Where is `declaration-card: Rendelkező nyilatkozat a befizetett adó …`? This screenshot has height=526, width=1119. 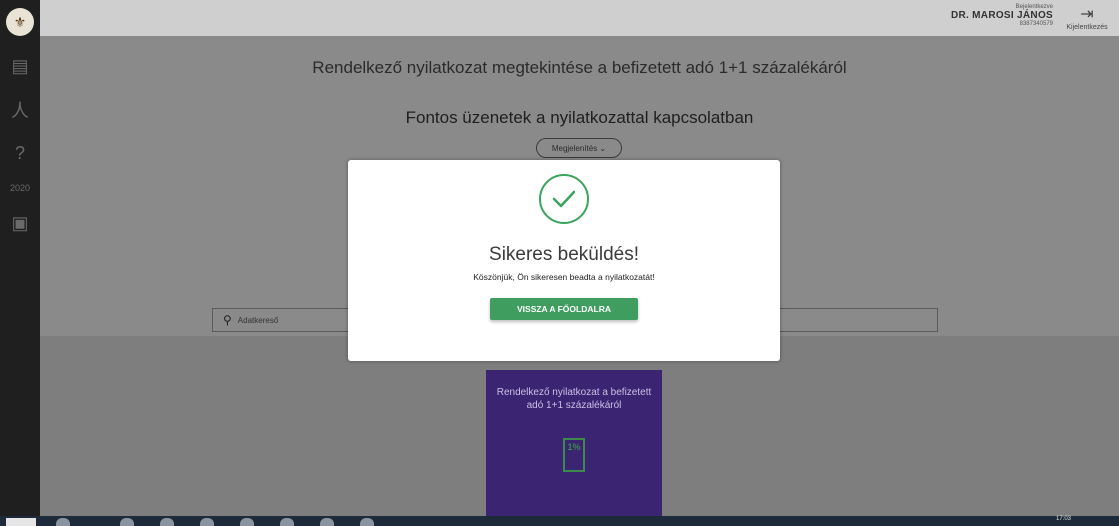 declaration-card: Rendelkező nyilatkozat a befizetett adó … is located at coordinates (574, 445).